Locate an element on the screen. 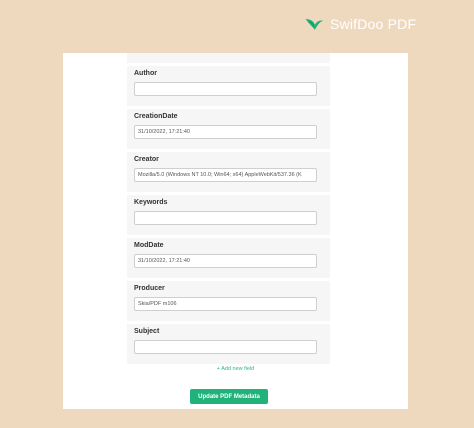  keywords-input is located at coordinates (225, 218).